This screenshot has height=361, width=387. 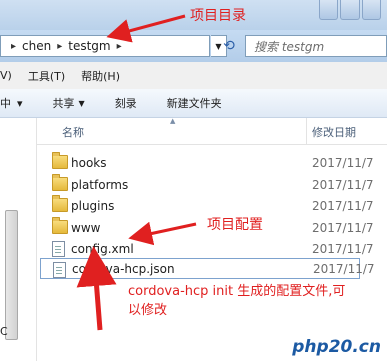 I want to click on annotation-generated-line1: cordova-hcp init 生成的配置文件,可, so click(x=237, y=291).